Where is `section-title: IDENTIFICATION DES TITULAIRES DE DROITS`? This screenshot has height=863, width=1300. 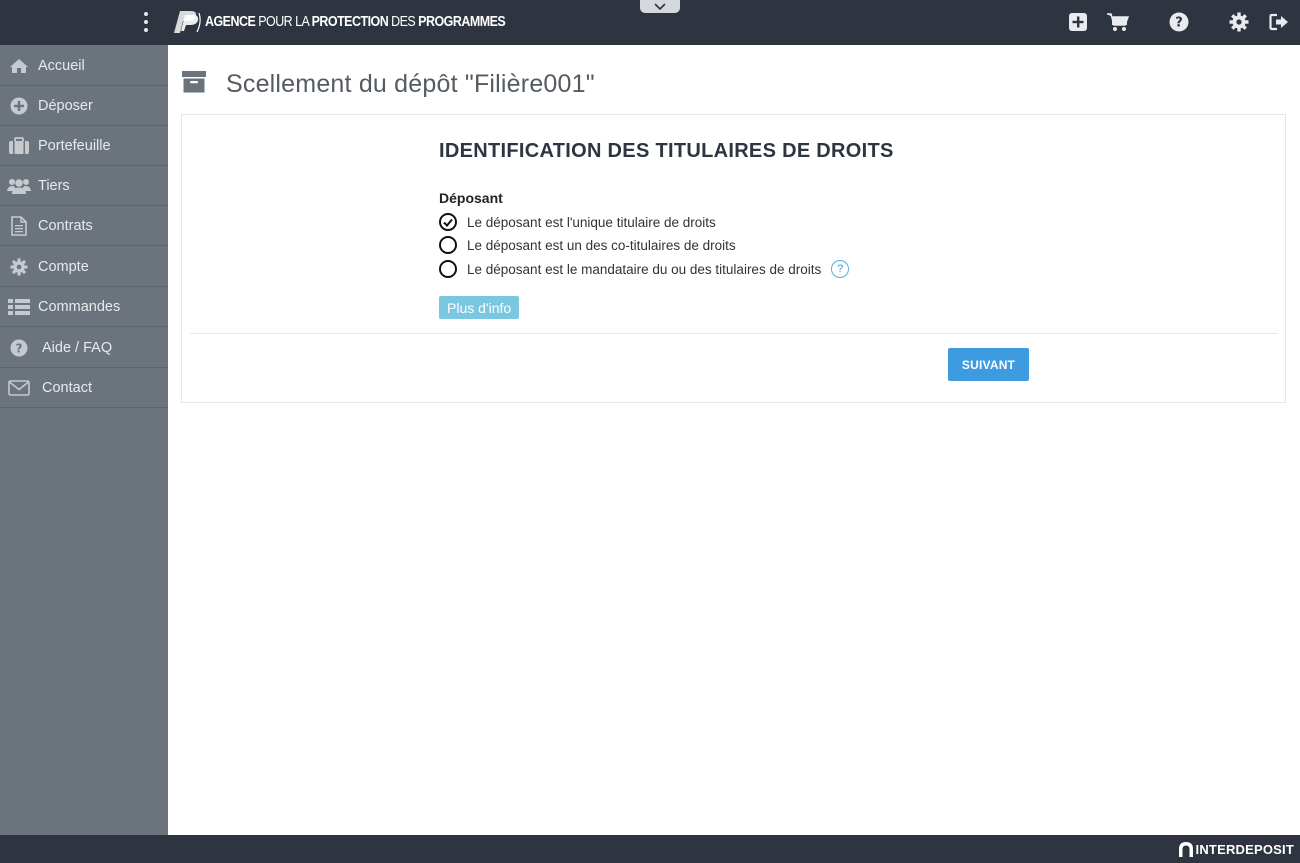 section-title: IDENTIFICATION DES TITULAIRES DE DROITS is located at coordinates (666, 151).